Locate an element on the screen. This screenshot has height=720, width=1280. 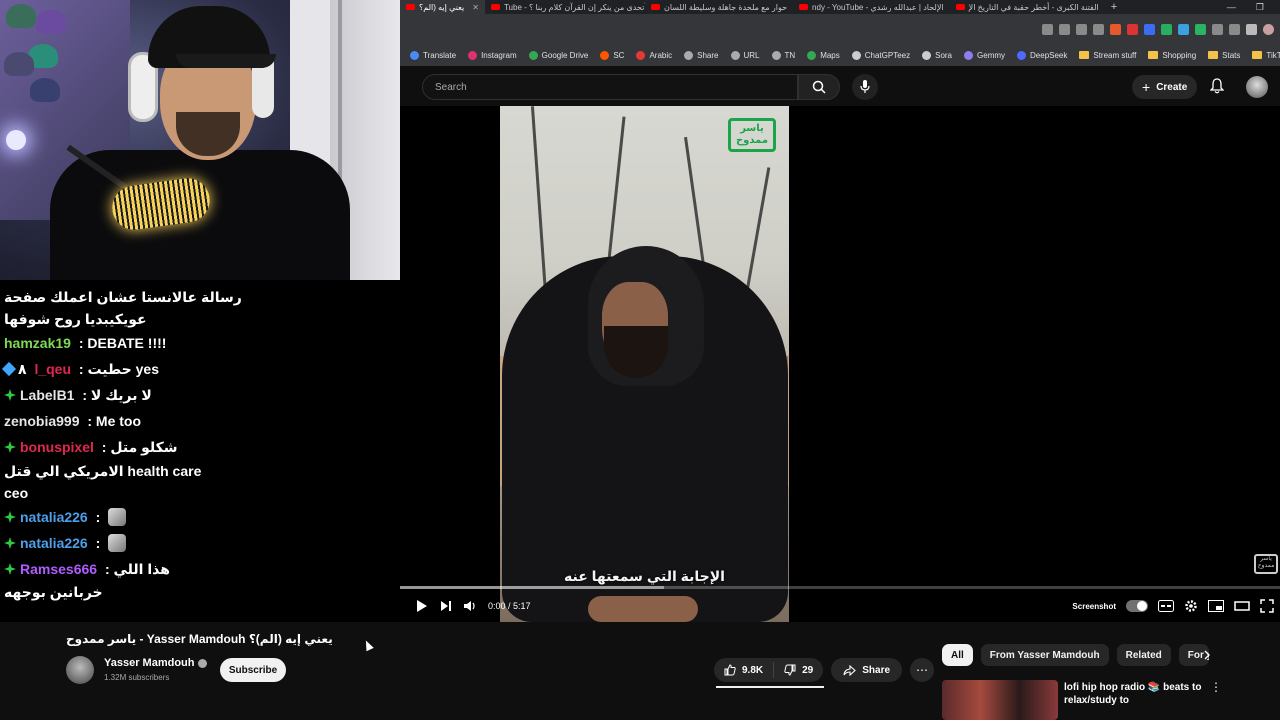
search-icon is located at coordinates (819, 87).